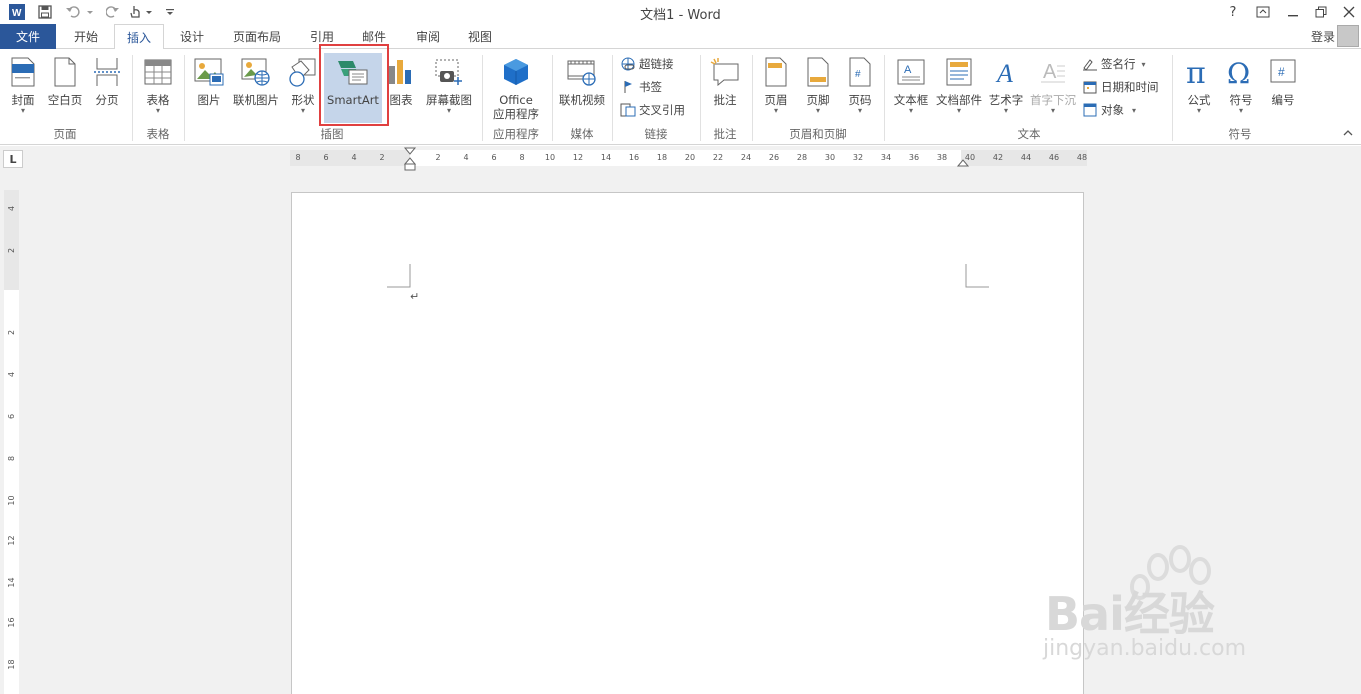 Image resolution: width=1361 pixels, height=694 pixels. Describe the element at coordinates (113, 12) in the screenshot. I see `redo-icon` at that location.